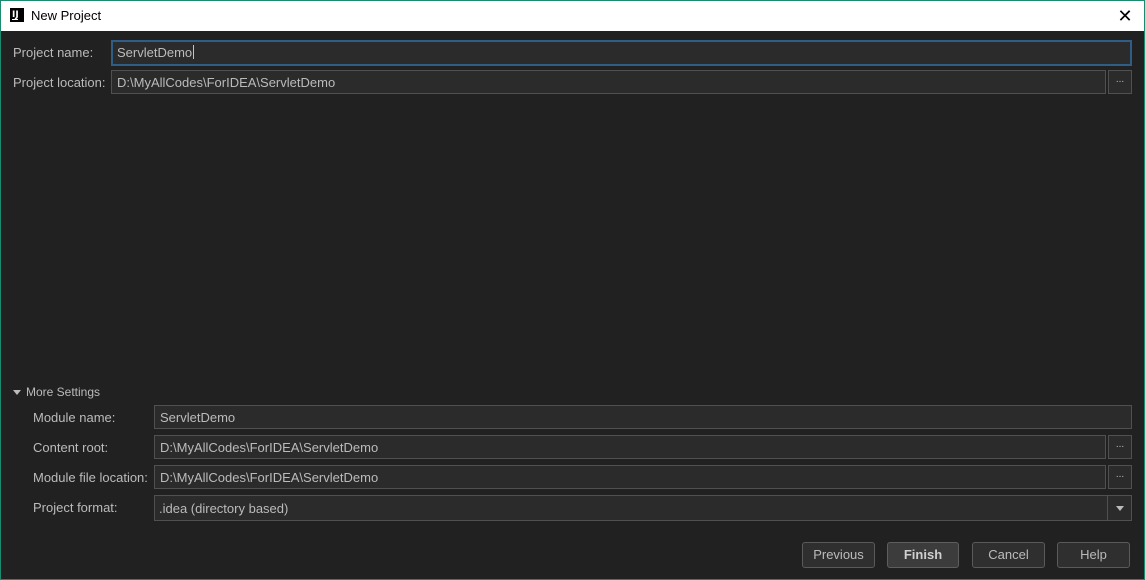  I want to click on project-format-select: .idea (directory based), so click(643, 508).